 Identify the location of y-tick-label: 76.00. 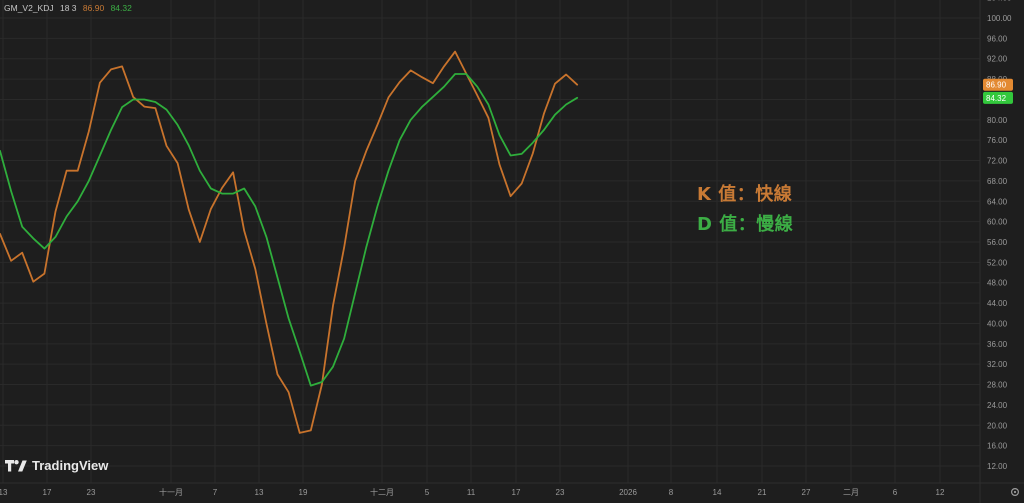
(997, 140).